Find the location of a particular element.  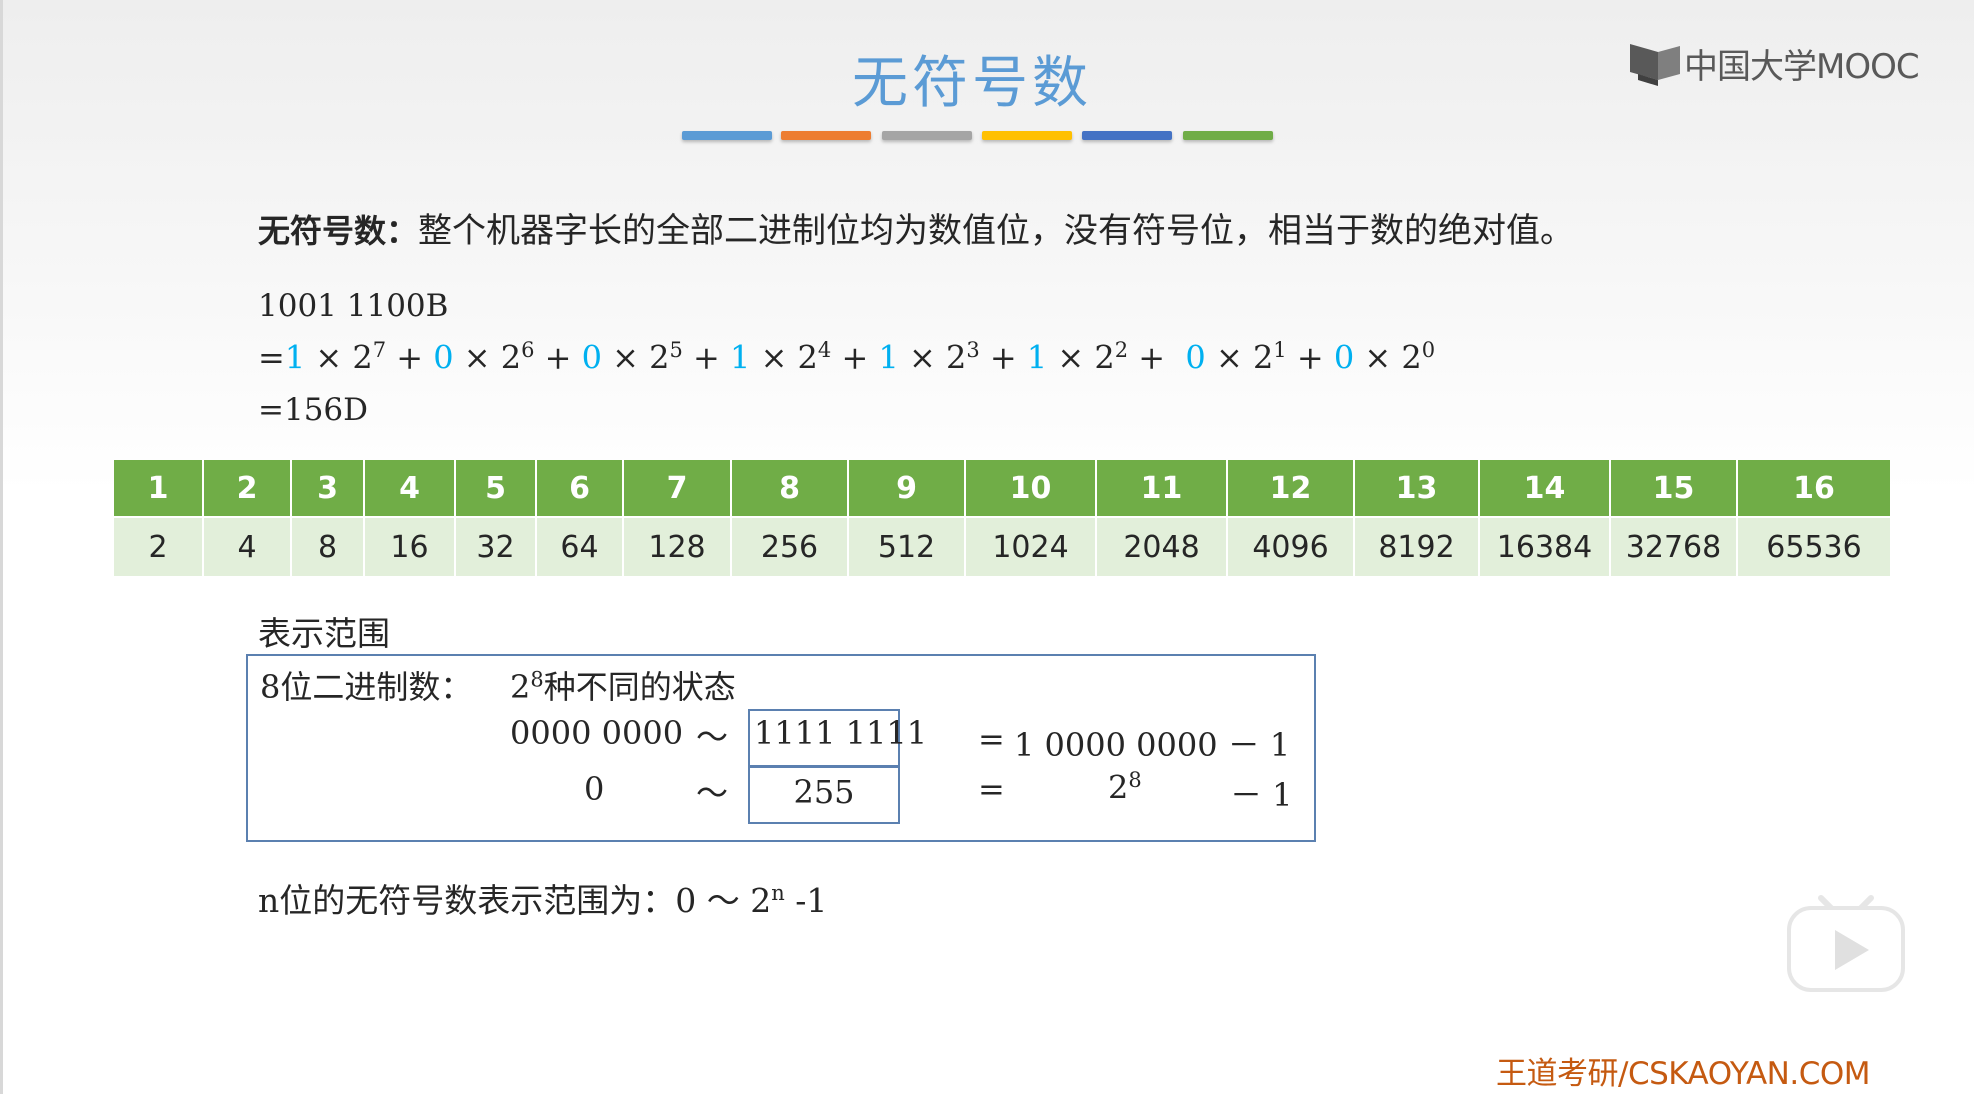

states-base: 2 is located at coordinates (520, 687).